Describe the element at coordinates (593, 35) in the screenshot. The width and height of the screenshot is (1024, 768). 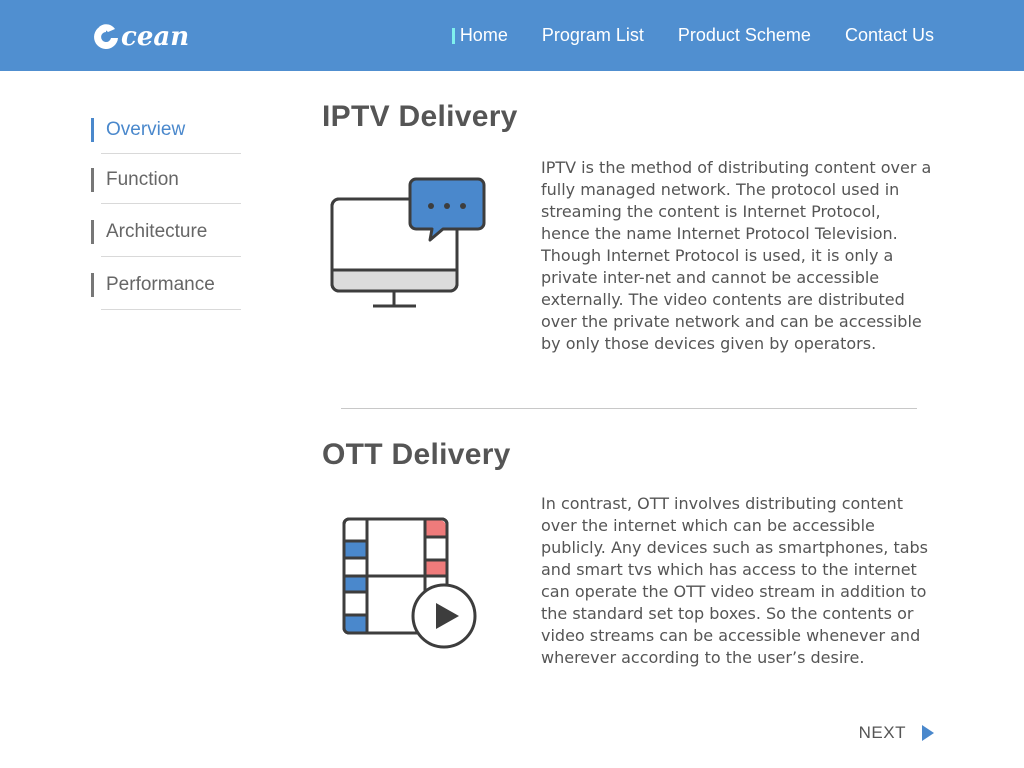
I see `nav-program-list: Program List` at that location.